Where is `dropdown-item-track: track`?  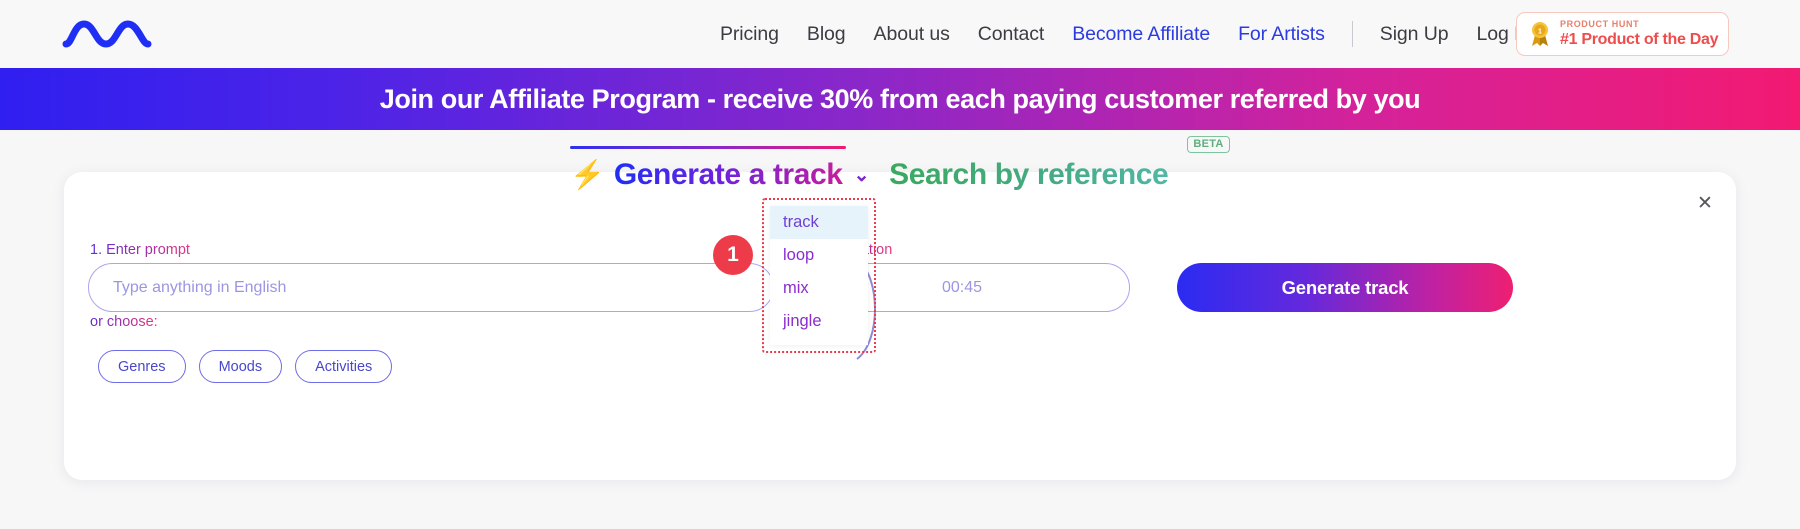 dropdown-item-track: track is located at coordinates (819, 222).